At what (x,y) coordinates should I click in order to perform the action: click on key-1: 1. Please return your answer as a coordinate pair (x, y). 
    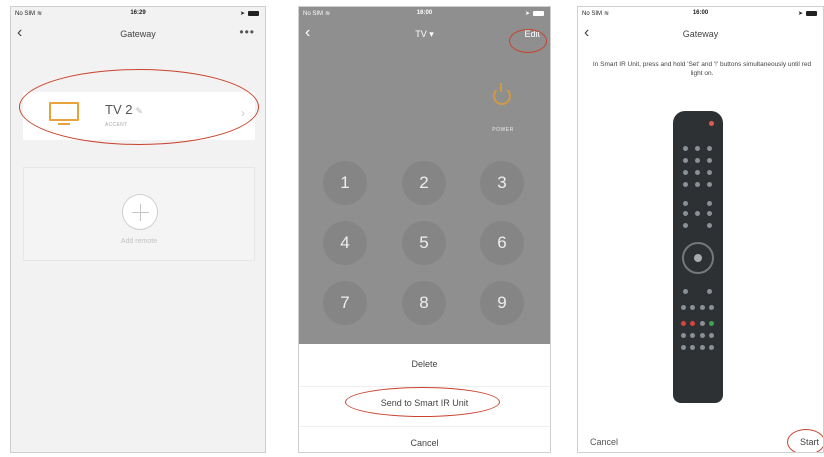
    Looking at the image, I should click on (345, 183).